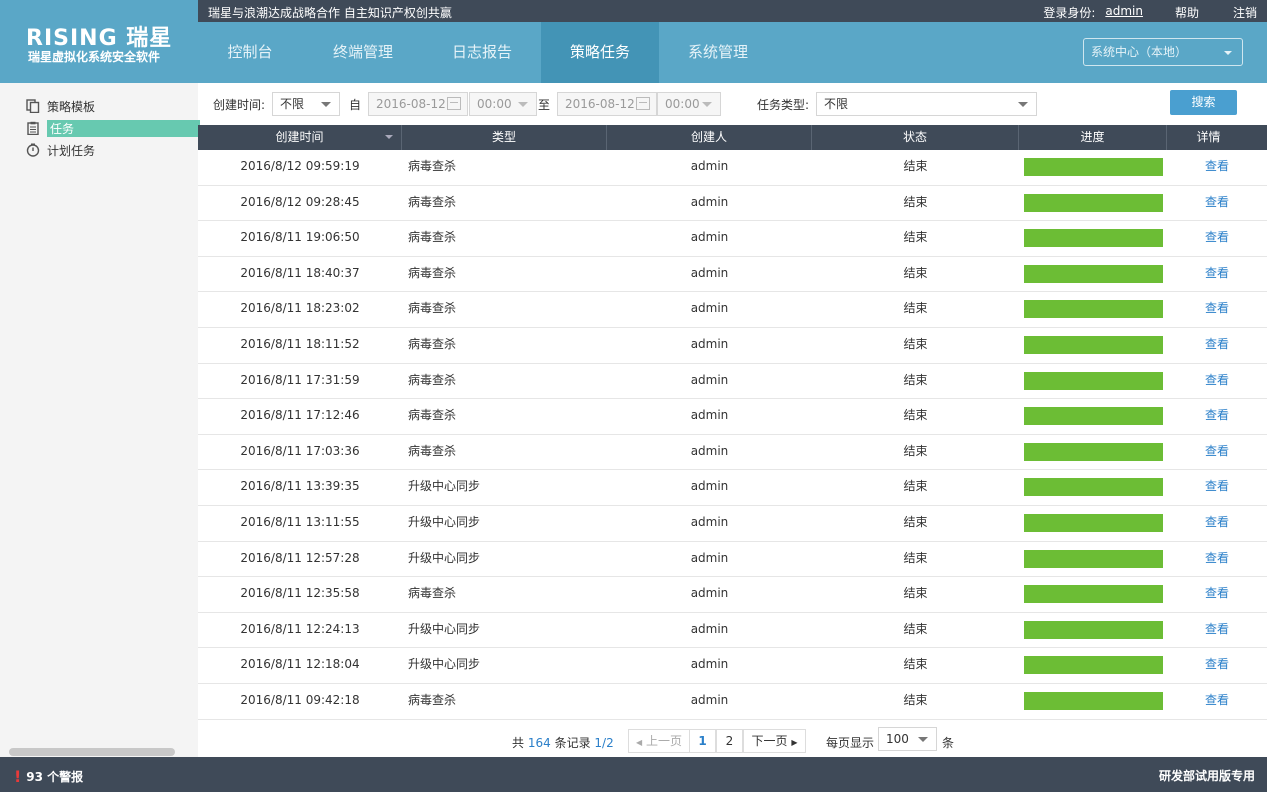  I want to click on tab-console: 控制台, so click(250, 52).